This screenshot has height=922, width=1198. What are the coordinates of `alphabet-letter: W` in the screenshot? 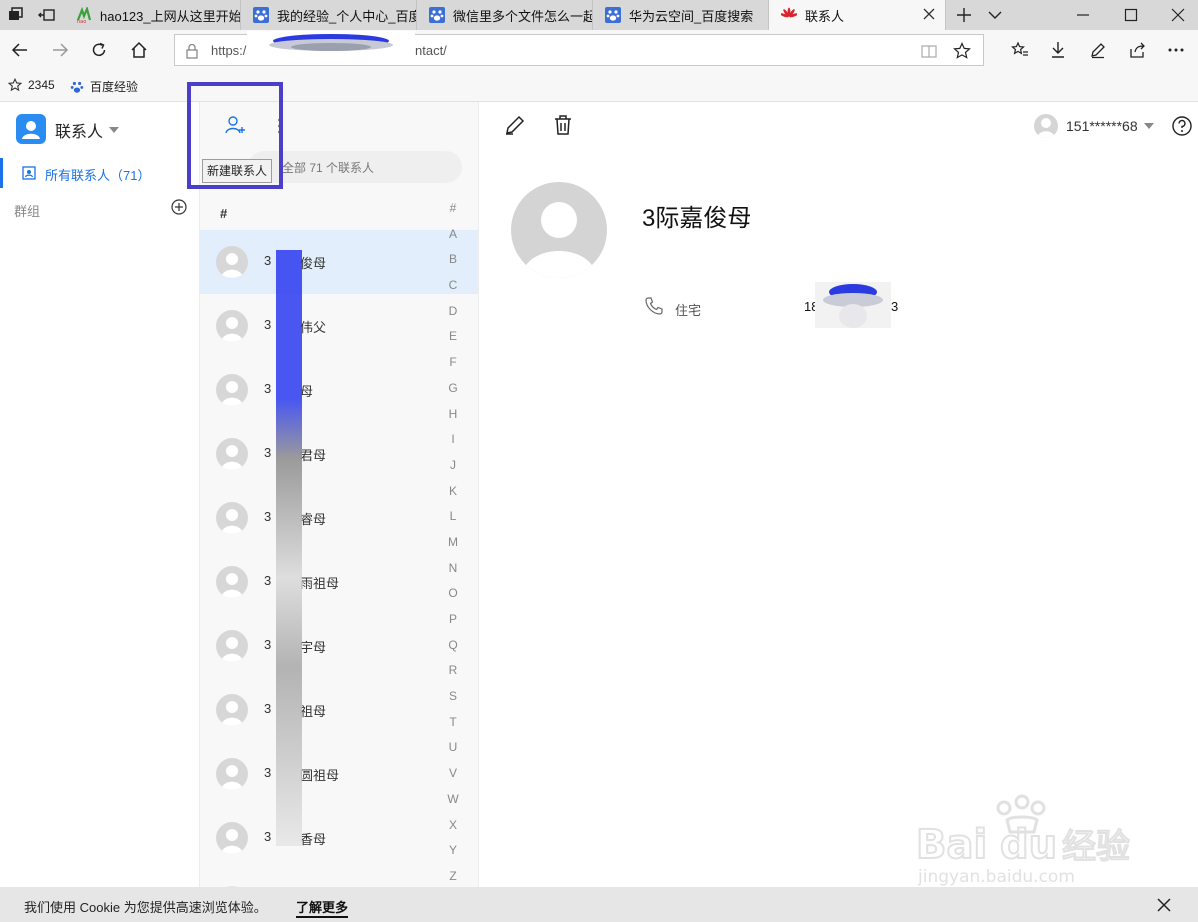 It's located at (453, 800).